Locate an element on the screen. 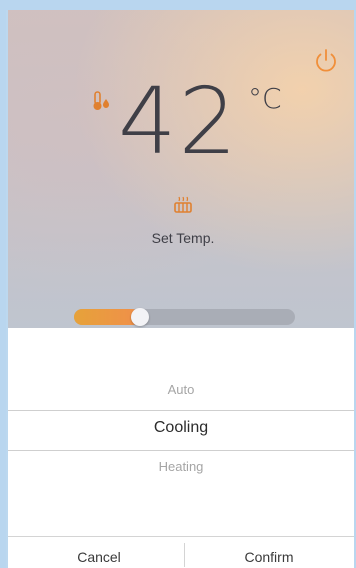 This screenshot has height=568, width=356. mode-option-auto: Auto is located at coordinates (181, 389).